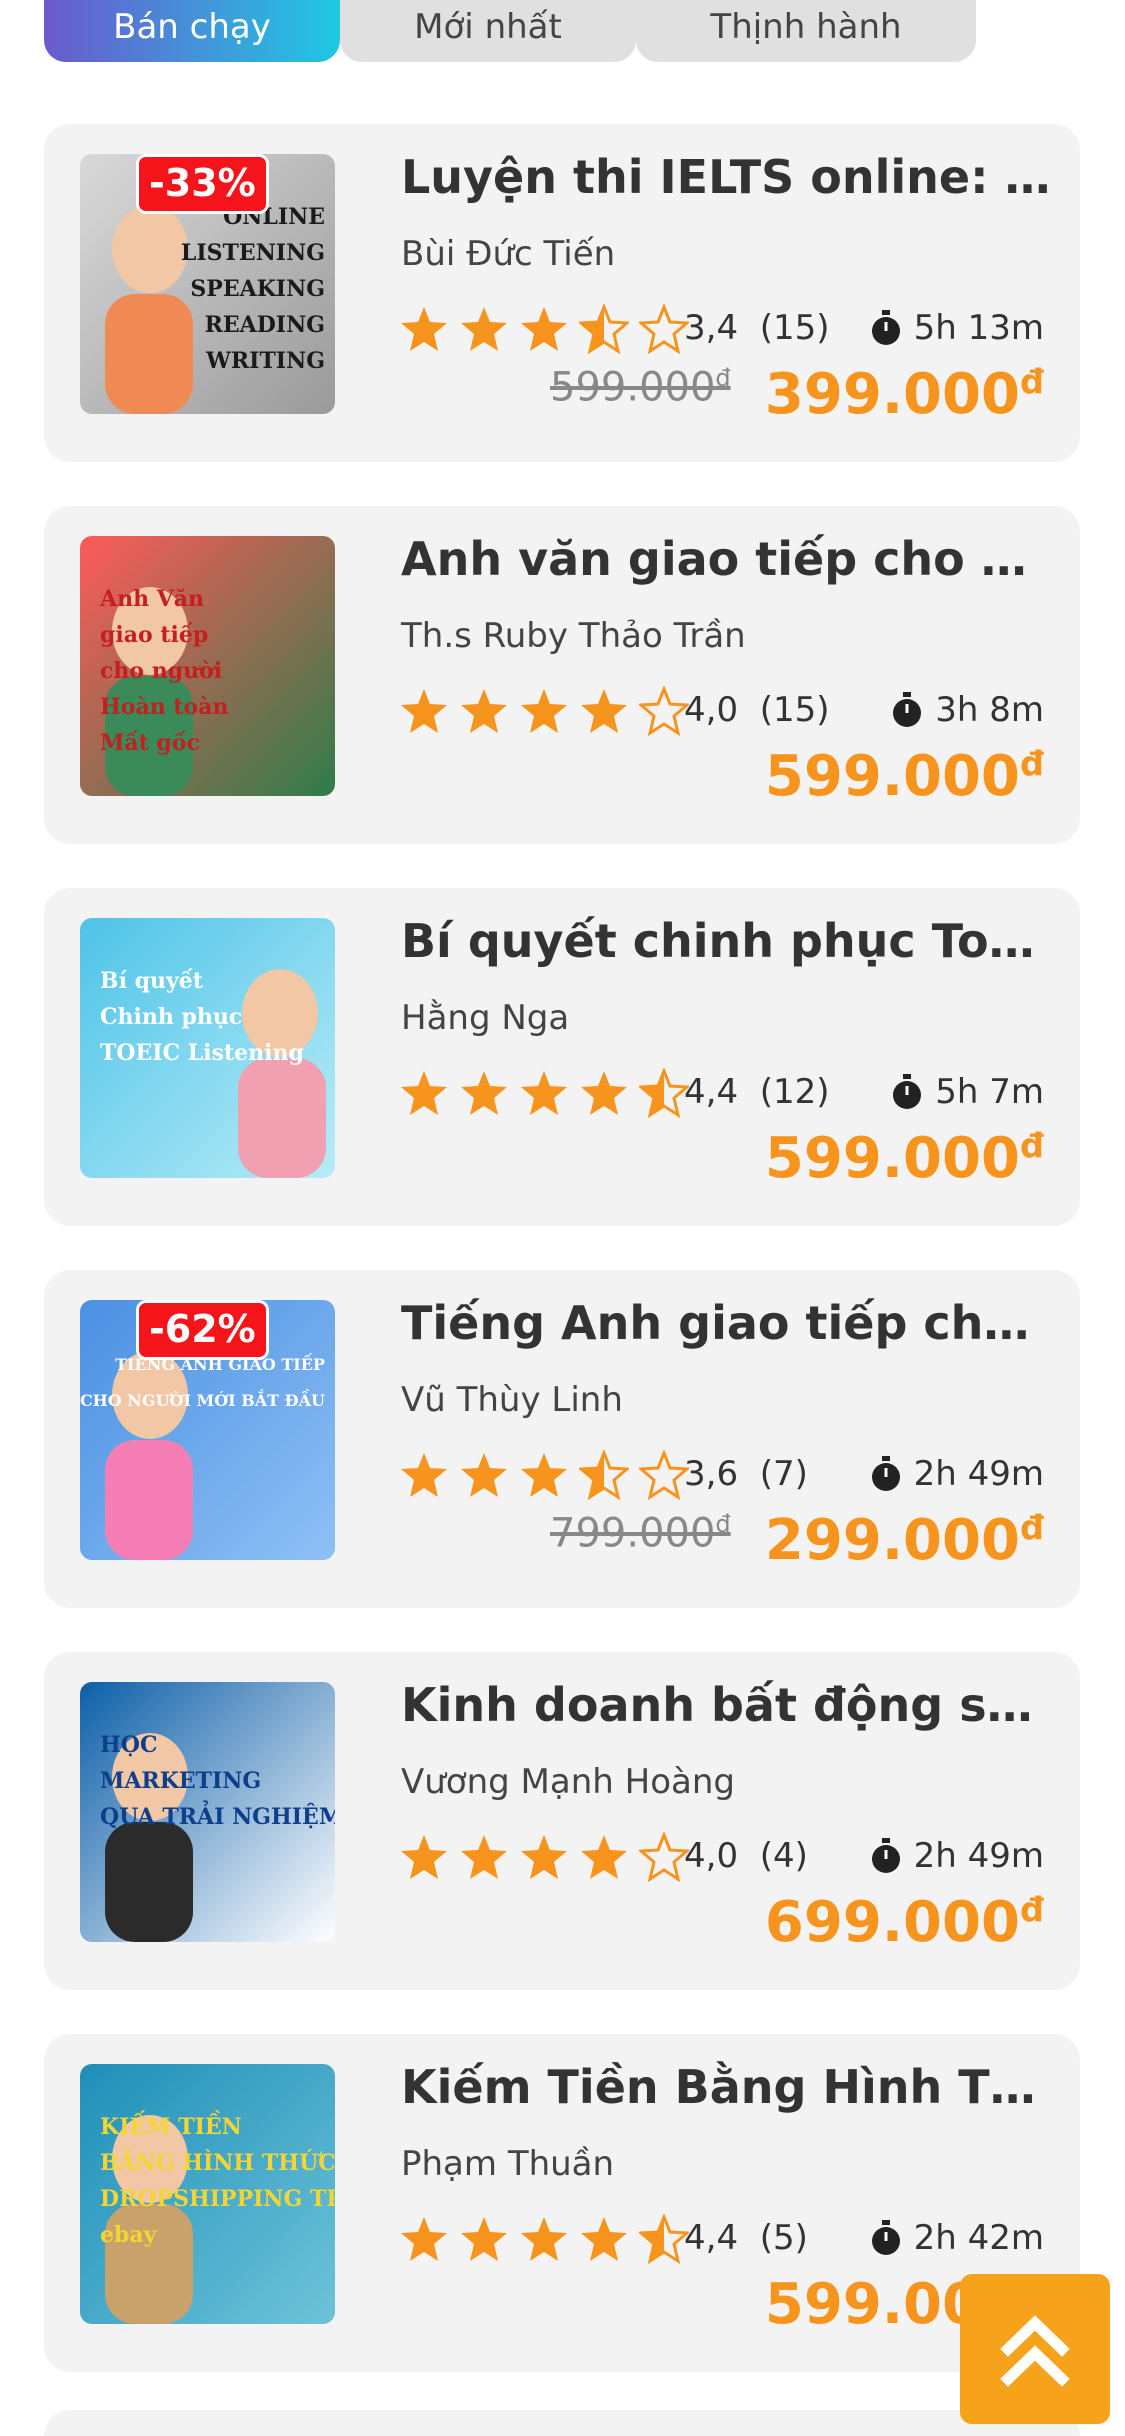 The image size is (1125, 2436). I want to click on svg-text: WRITING, so click(265, 361).